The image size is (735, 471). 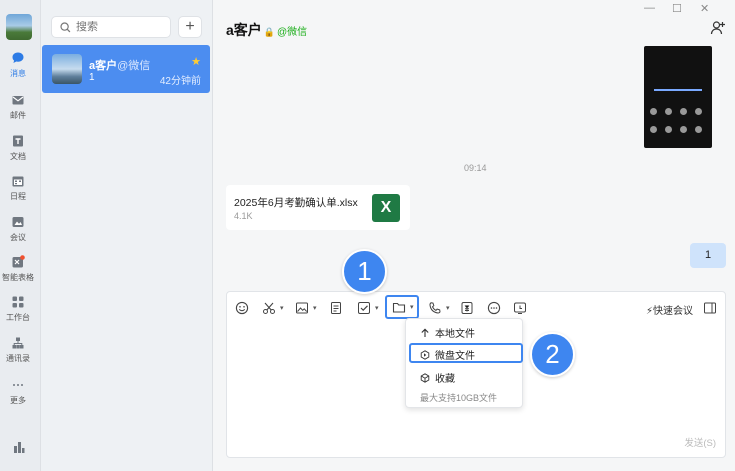 I want to click on file-size: 4.1K, so click(x=243, y=216).